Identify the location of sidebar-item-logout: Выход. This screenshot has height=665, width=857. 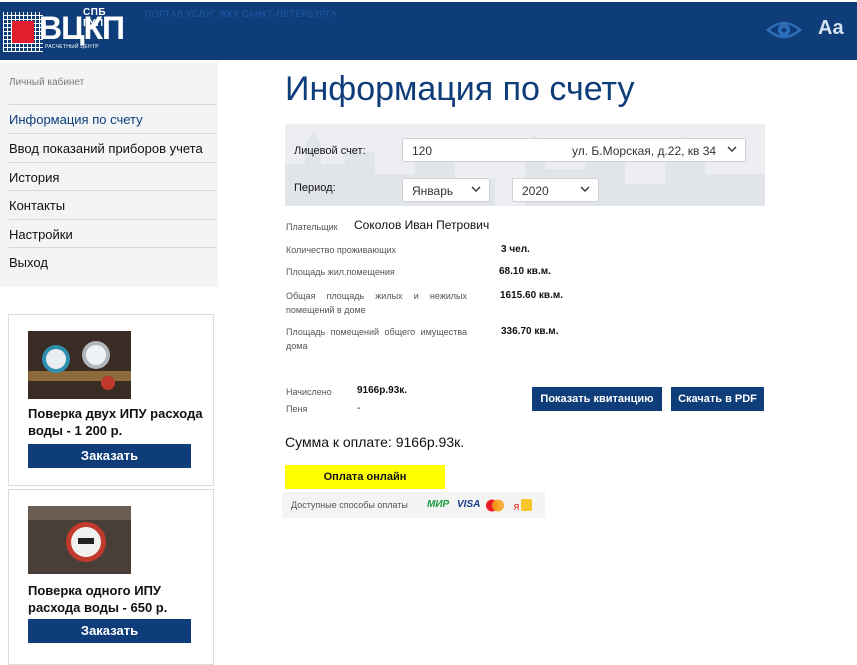
(112, 261).